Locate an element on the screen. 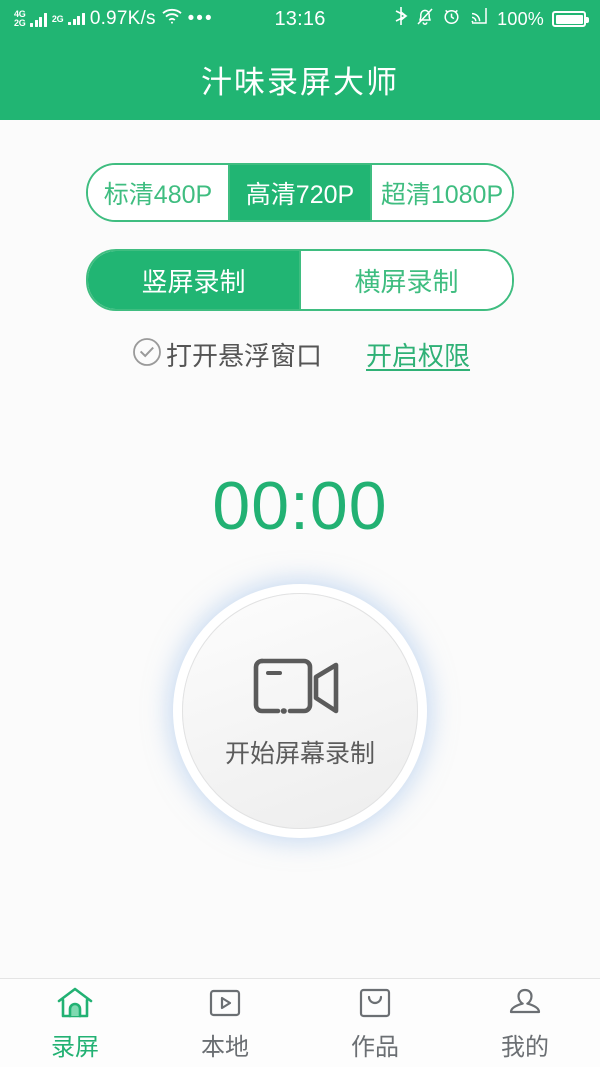 This screenshot has height=1067, width=600. sim2-network-type: 2G is located at coordinates (57, 18).